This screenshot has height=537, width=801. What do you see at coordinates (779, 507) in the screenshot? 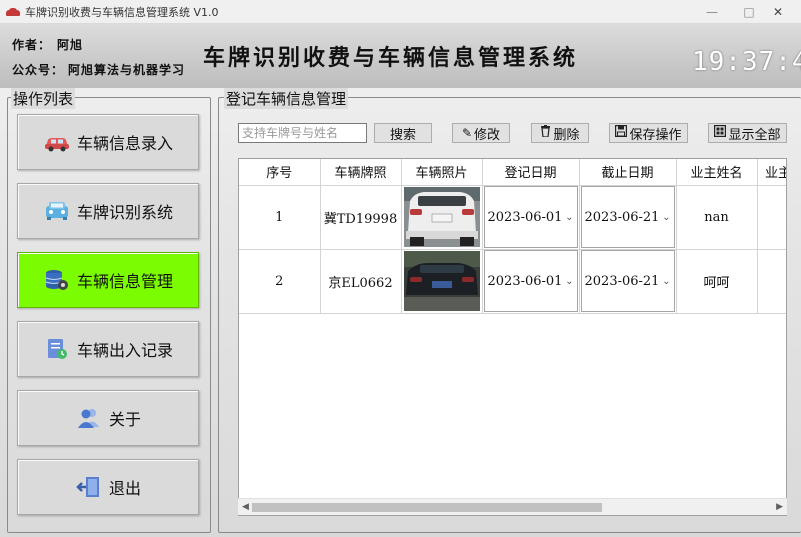
I see `scroll-right-icon: ▶` at bounding box center [779, 507].